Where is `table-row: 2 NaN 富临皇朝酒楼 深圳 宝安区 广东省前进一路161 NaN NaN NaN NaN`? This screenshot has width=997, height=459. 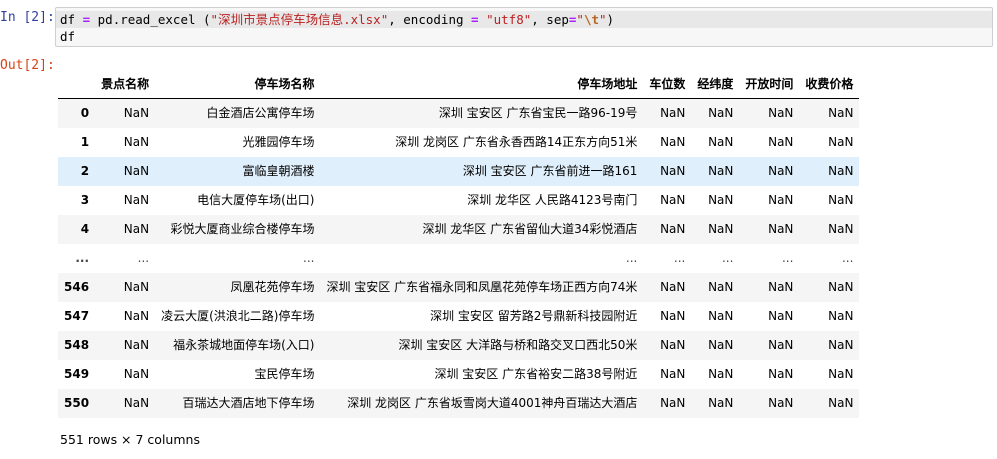 table-row: 2 NaN 富临皇朝酒楼 深圳 宝安区 广东省前进一路161 NaN NaN NaN NaN is located at coordinates (459, 171).